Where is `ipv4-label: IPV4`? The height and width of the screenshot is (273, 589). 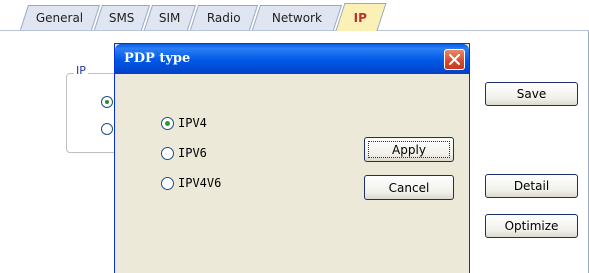 ipv4-label: IPV4 is located at coordinates (192, 123).